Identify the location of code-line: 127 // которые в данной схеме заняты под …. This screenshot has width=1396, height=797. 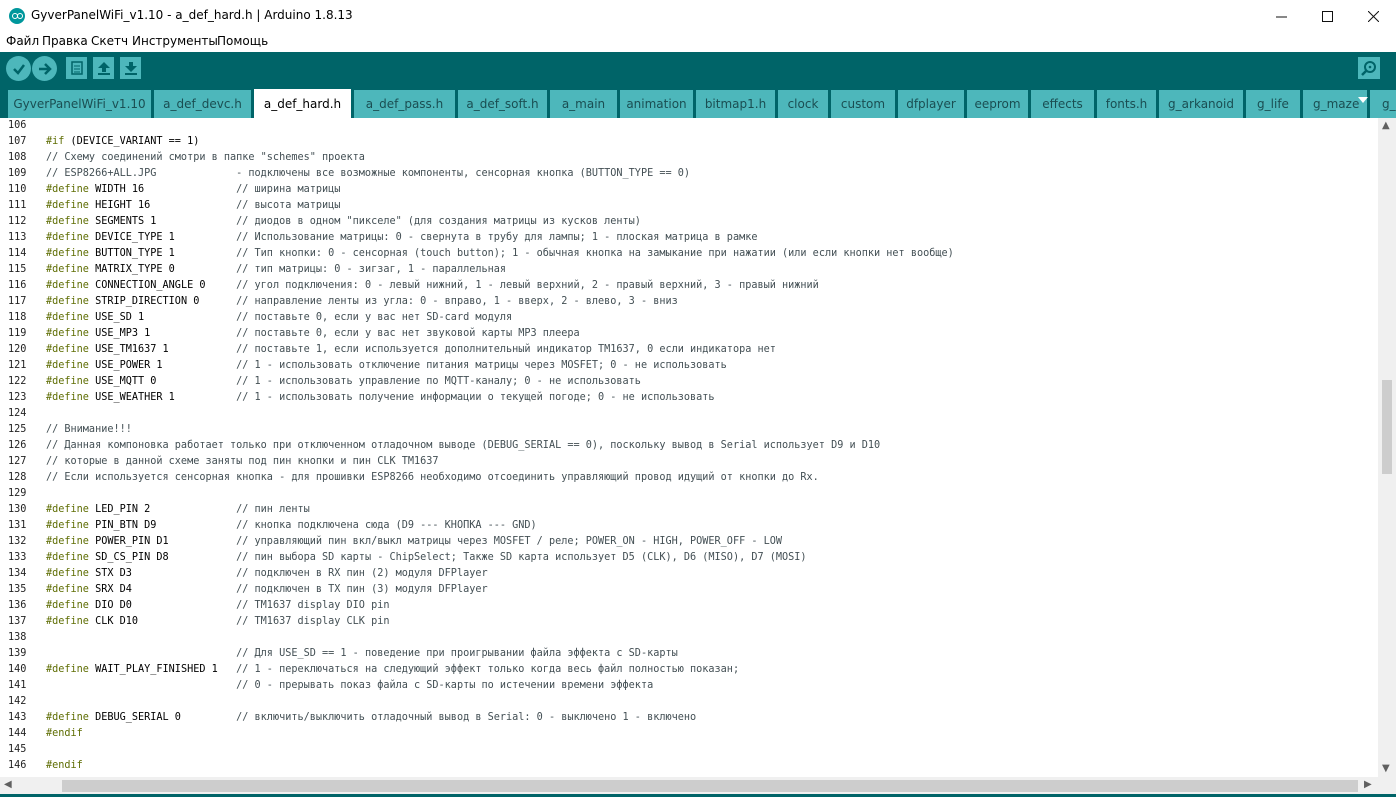
(689, 462).